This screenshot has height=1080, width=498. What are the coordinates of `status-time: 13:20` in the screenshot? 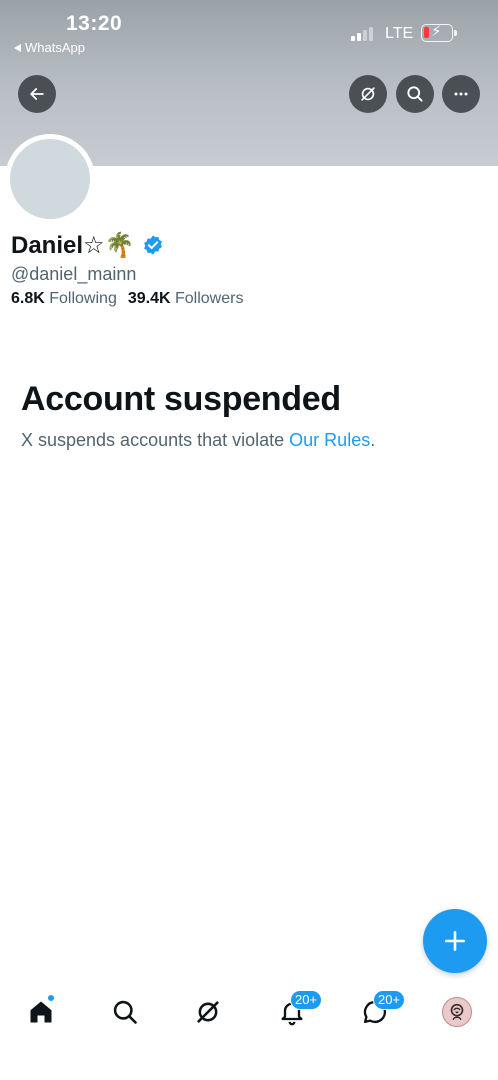 It's located at (94, 23).